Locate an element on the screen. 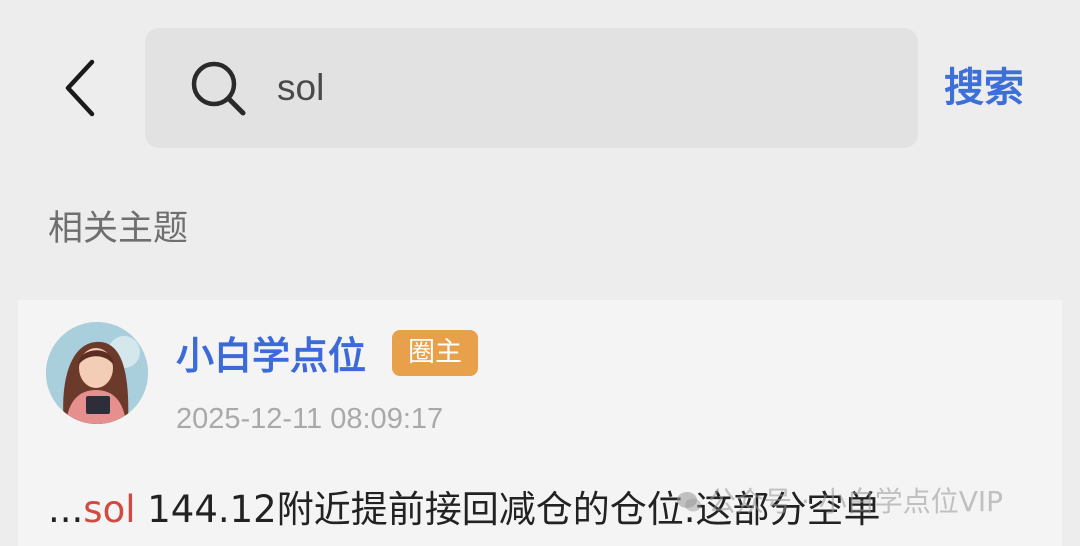 Image resolution: width=1080 pixels, height=546 pixels. back-button is located at coordinates (82, 88).